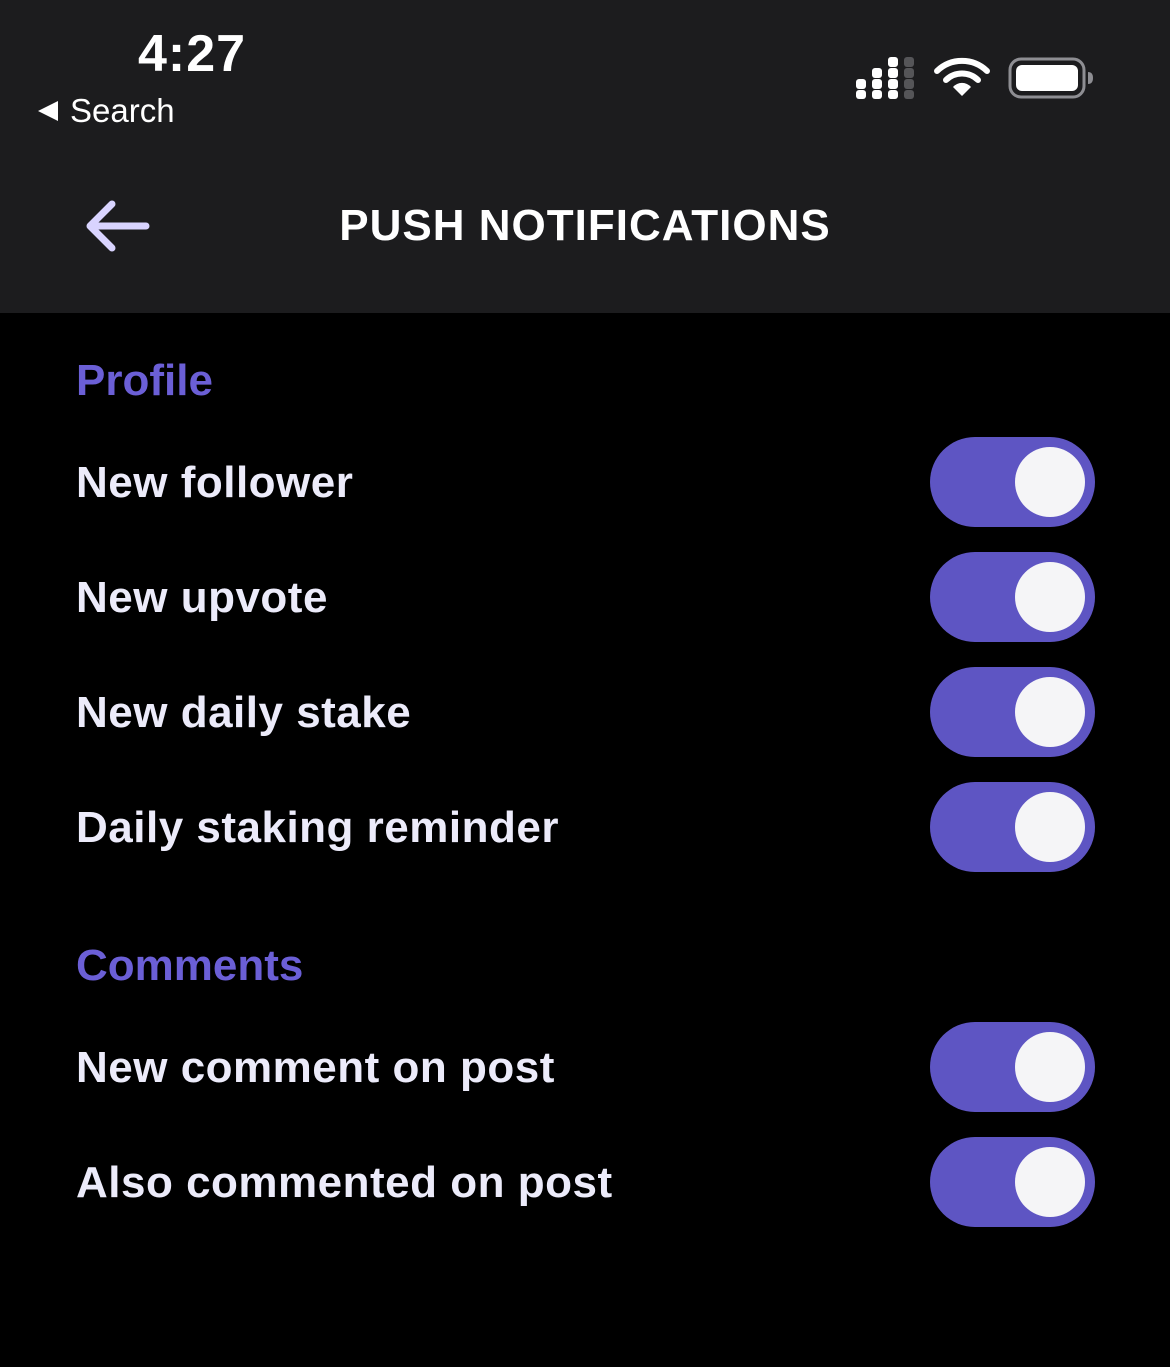  Describe the element at coordinates (144, 380) in the screenshot. I see `section-title-profile: Profile` at that location.